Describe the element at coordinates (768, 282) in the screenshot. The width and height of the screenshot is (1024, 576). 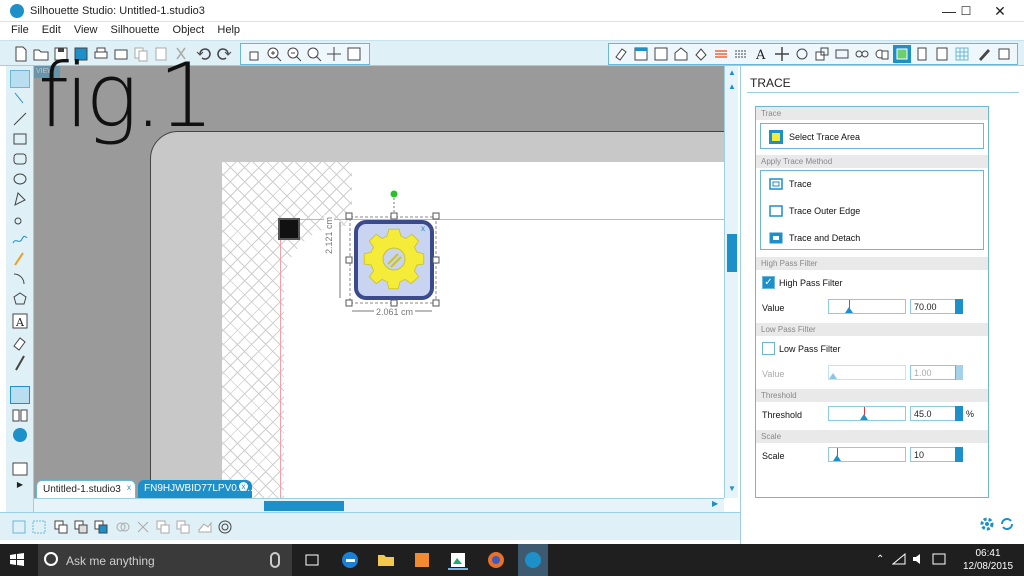
I see `high-pass-checkbox: ✓` at that location.